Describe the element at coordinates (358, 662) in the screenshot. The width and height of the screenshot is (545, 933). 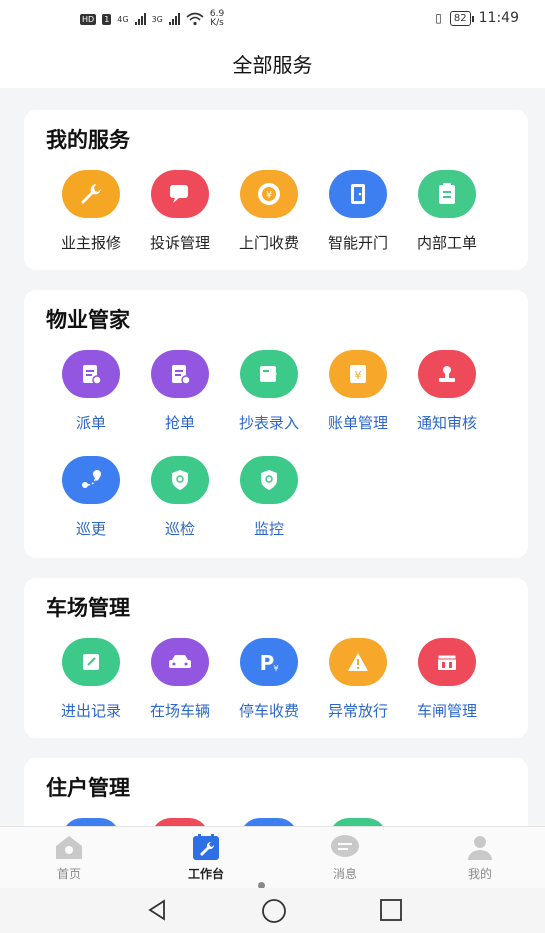
I see `warning-icon` at that location.